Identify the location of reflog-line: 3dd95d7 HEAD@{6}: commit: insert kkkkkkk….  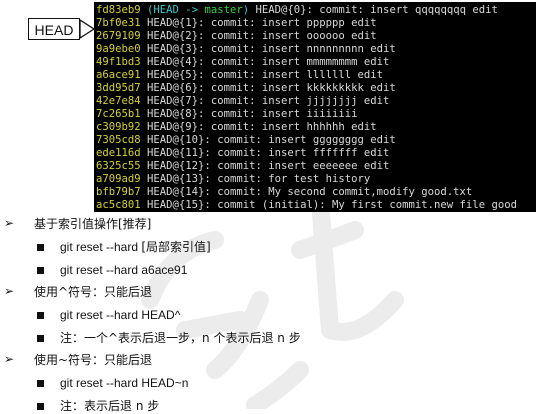
(315, 88).